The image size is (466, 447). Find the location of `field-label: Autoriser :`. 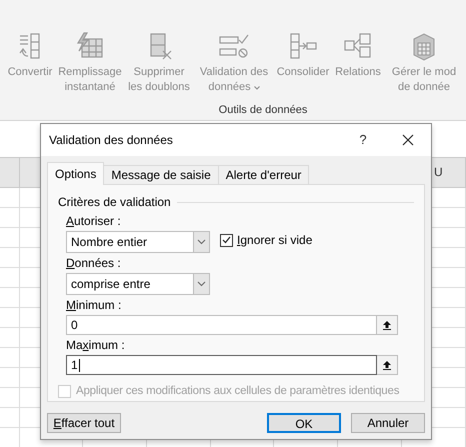

field-label: Autoriser : is located at coordinates (94, 221).